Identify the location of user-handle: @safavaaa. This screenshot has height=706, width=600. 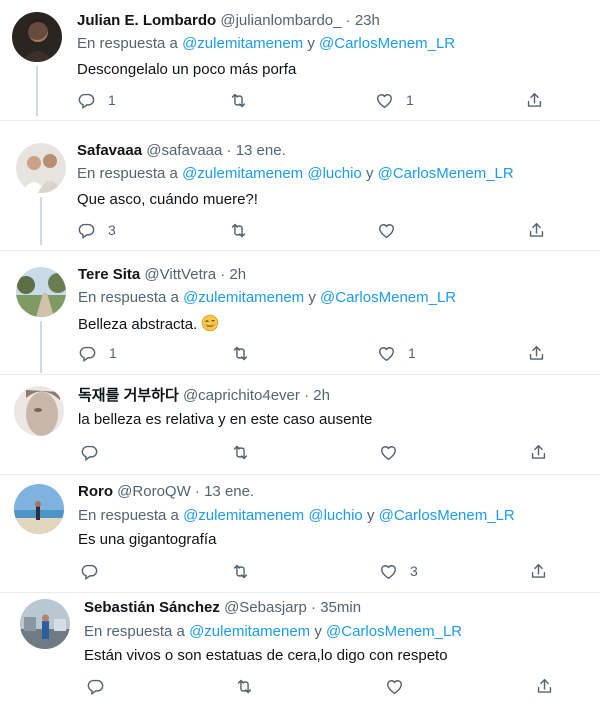
(184, 150).